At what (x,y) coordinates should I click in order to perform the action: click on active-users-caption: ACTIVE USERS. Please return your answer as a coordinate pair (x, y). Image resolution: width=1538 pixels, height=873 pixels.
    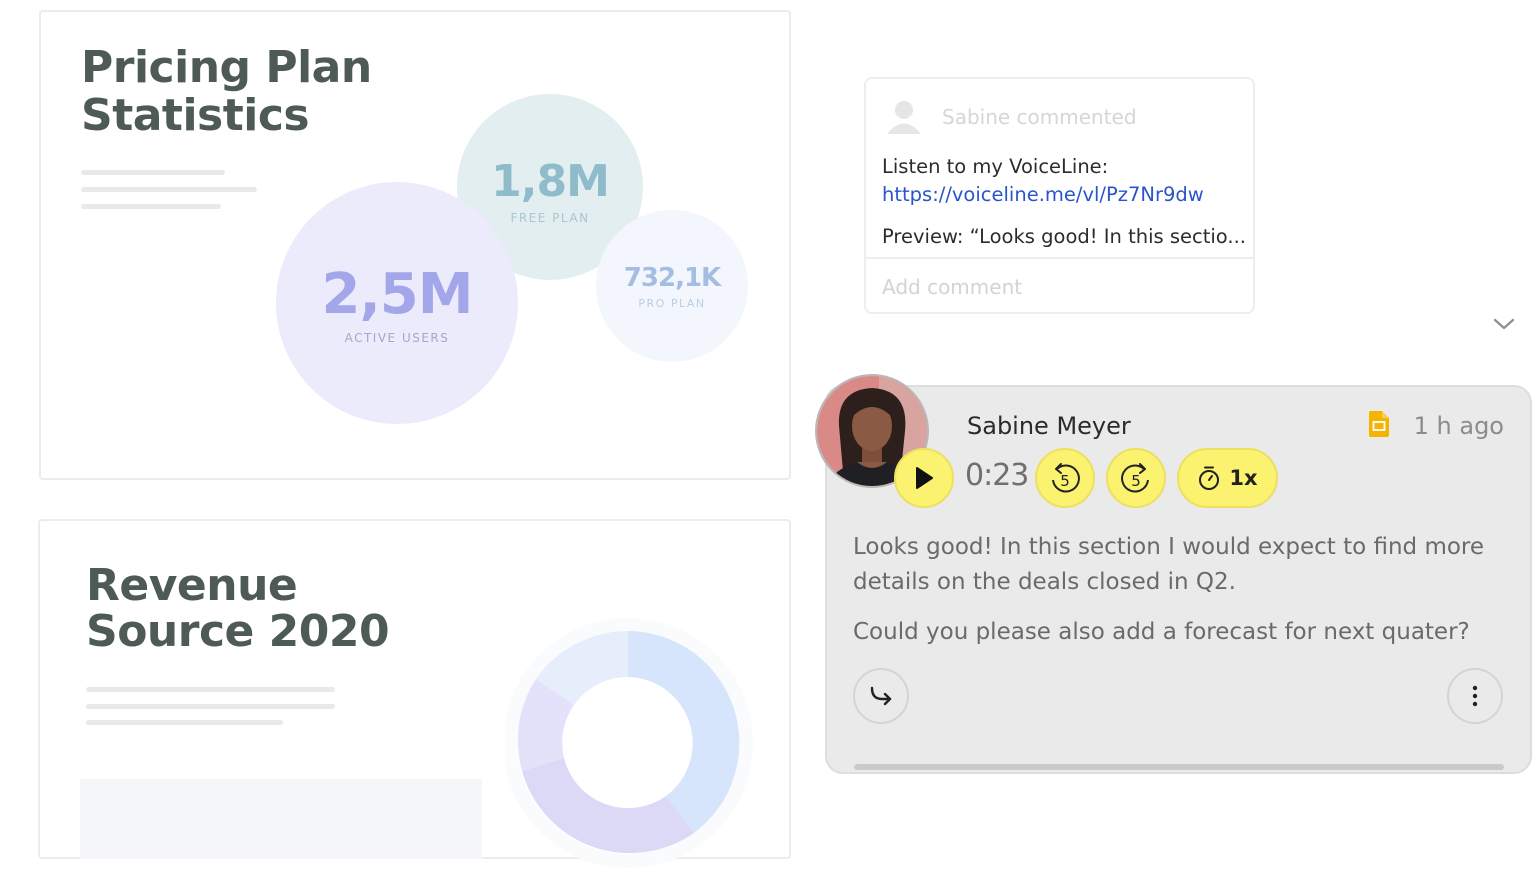
    Looking at the image, I should click on (397, 337).